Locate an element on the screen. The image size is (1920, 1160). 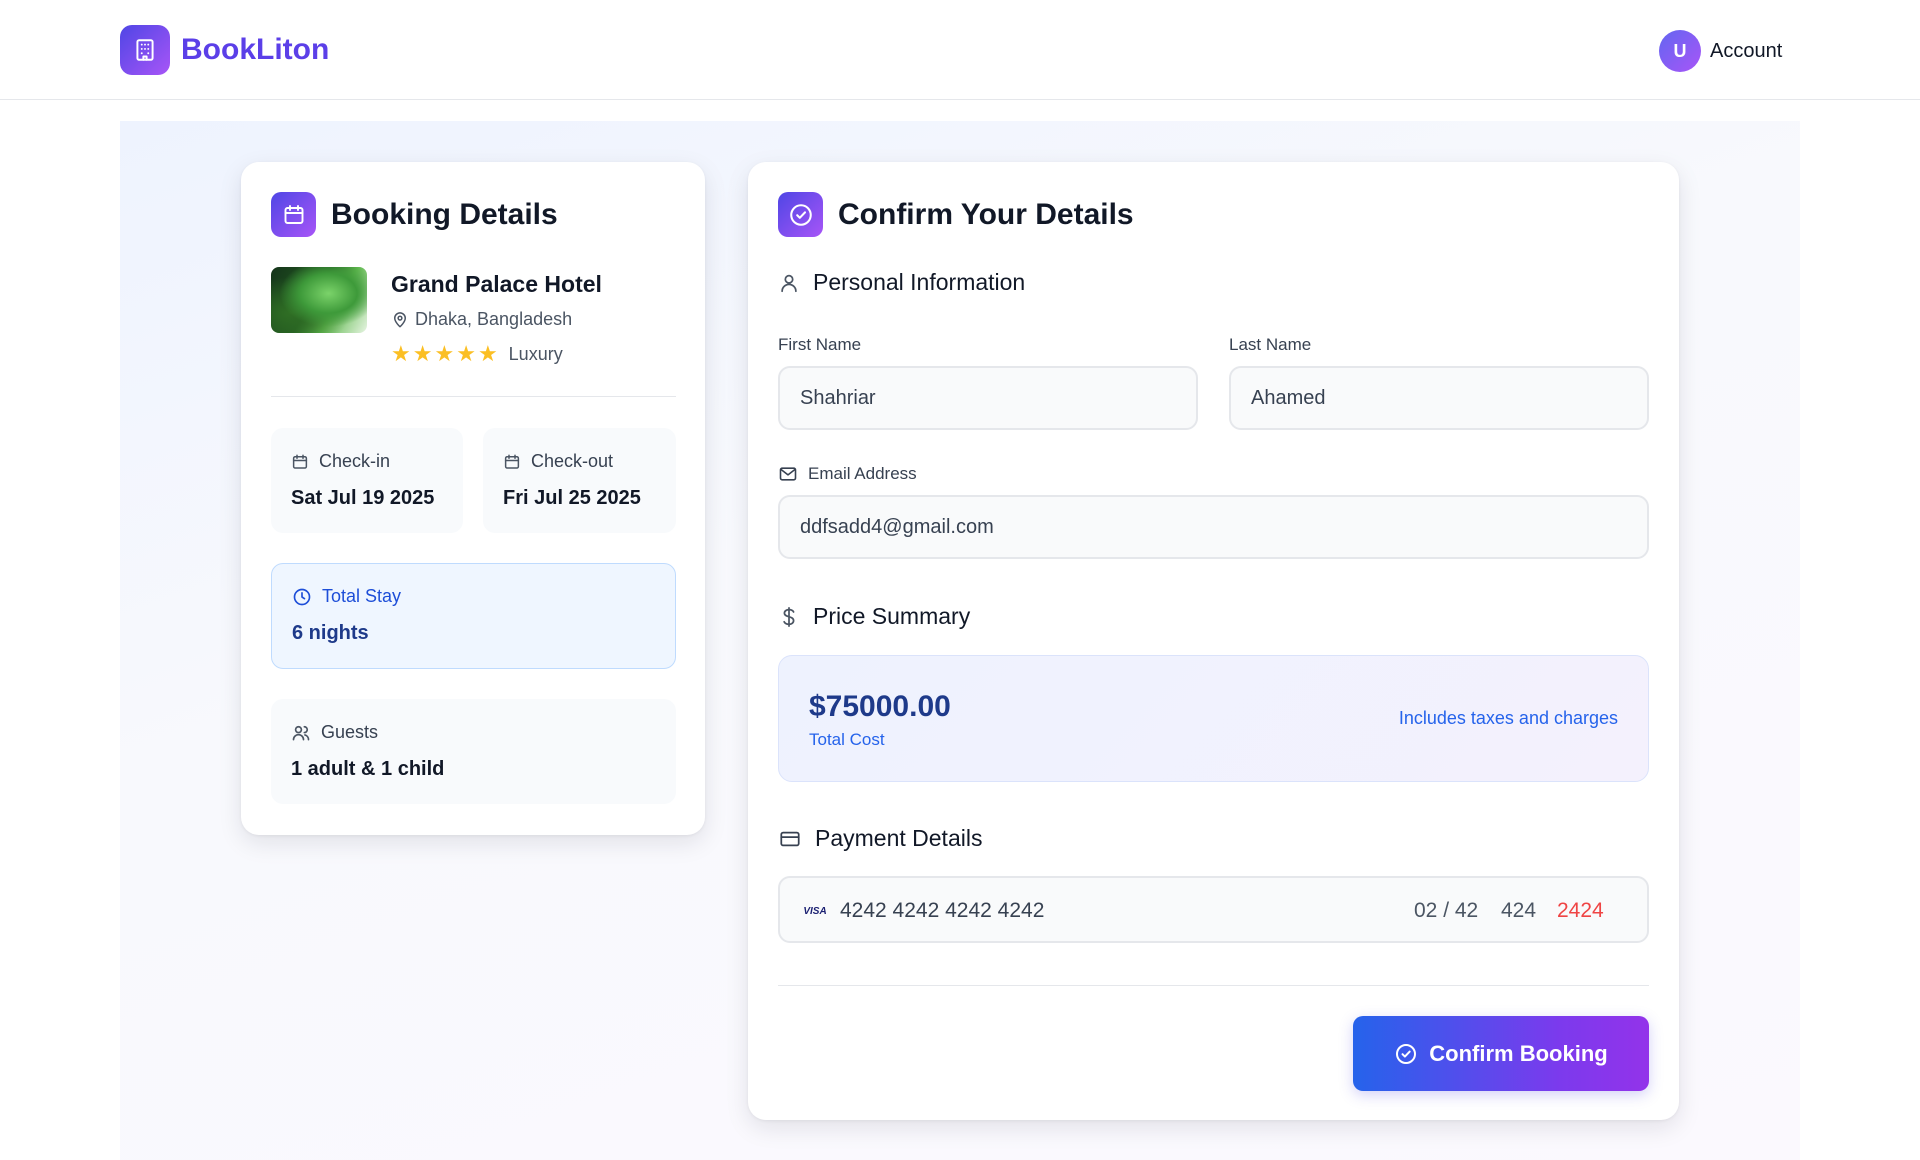
star-rating: ★ ★ ★ ★ ★ is located at coordinates (444, 354).